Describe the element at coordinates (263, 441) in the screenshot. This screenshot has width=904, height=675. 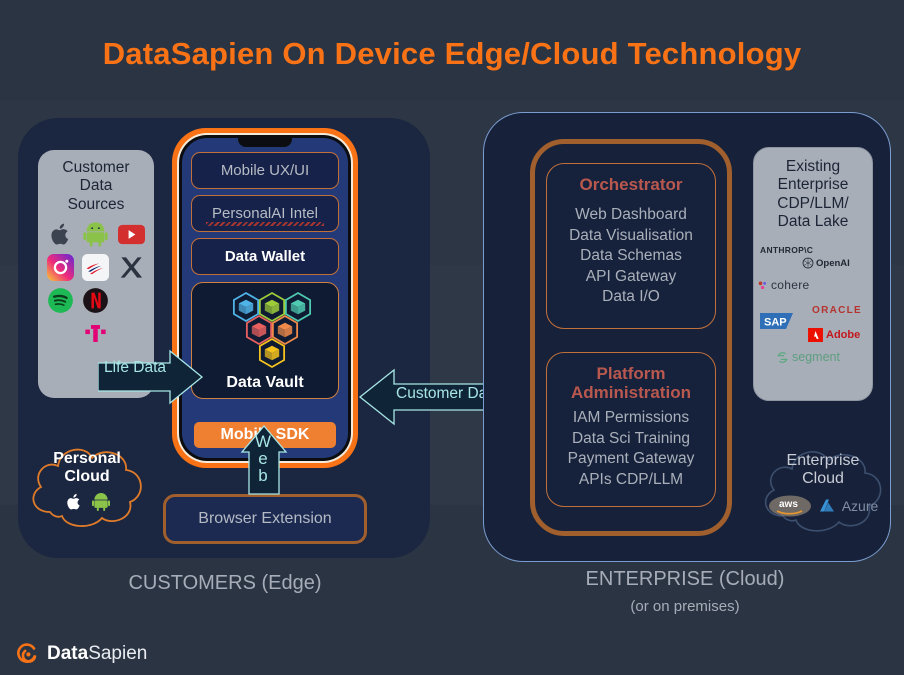
I see `web-letter-1: W` at that location.